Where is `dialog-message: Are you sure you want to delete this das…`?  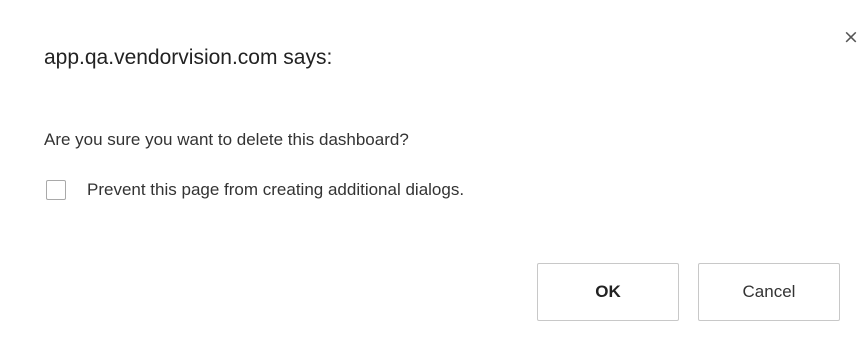
dialog-message: Are you sure you want to delete this das… is located at coordinates (226, 139).